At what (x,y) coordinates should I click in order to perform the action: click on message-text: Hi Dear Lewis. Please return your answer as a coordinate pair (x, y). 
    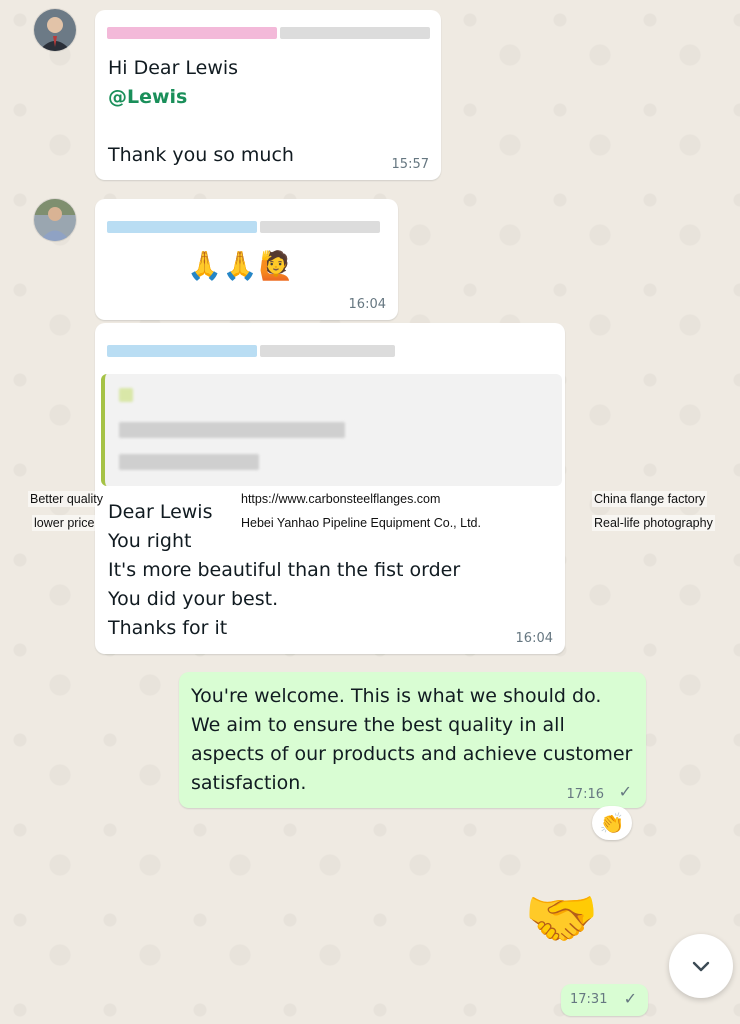
    Looking at the image, I should click on (173, 68).